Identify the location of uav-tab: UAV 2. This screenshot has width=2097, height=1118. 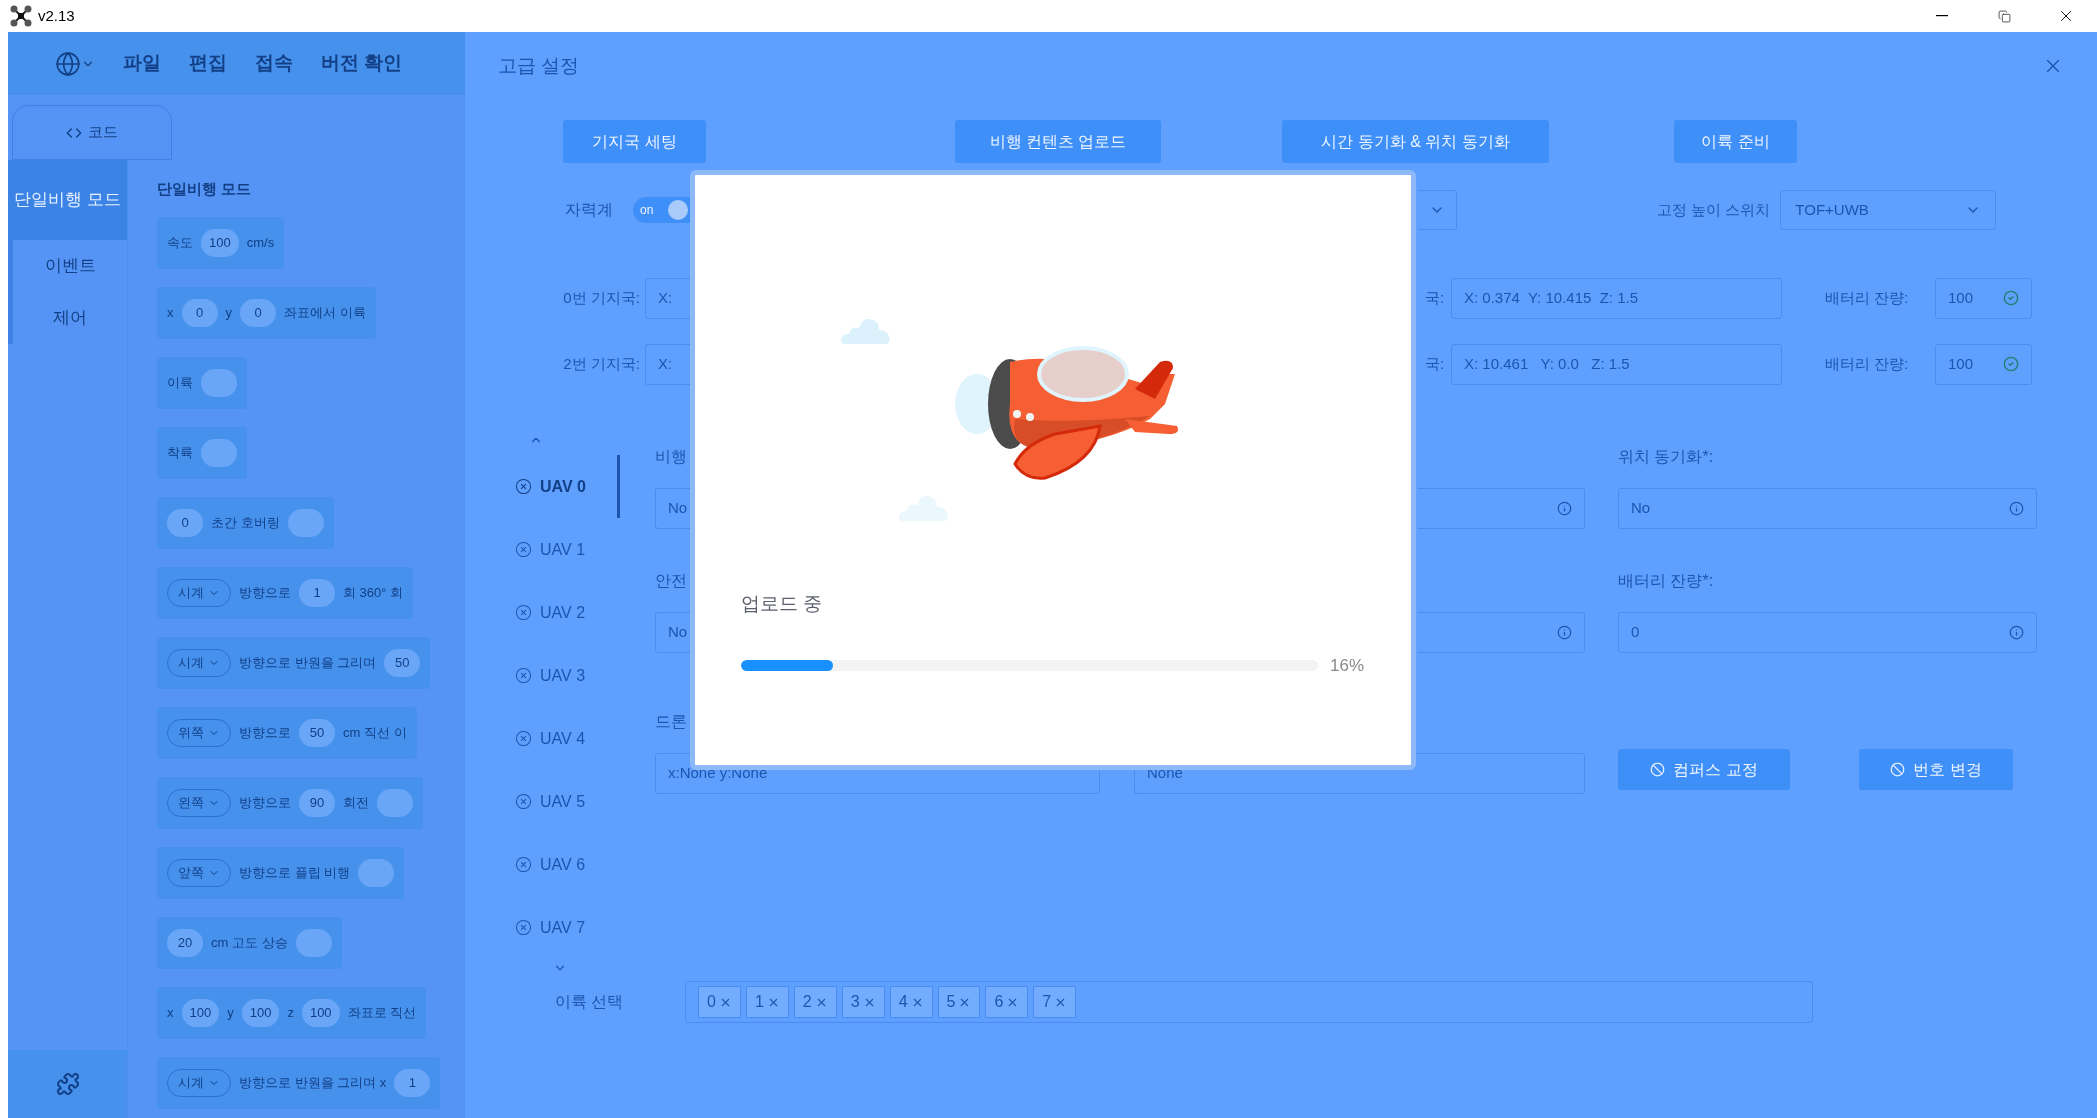
(567, 612).